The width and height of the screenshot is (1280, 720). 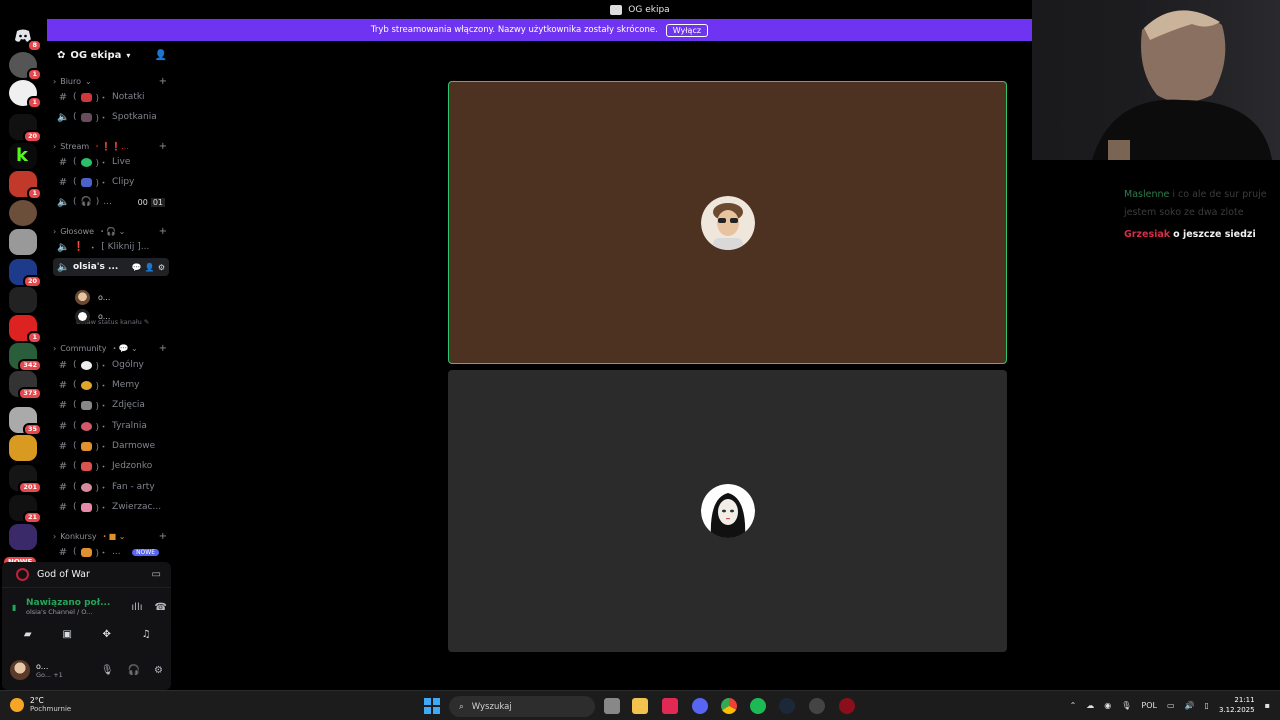 I want to click on volume-icon: 🔊, so click(x=1190, y=705).